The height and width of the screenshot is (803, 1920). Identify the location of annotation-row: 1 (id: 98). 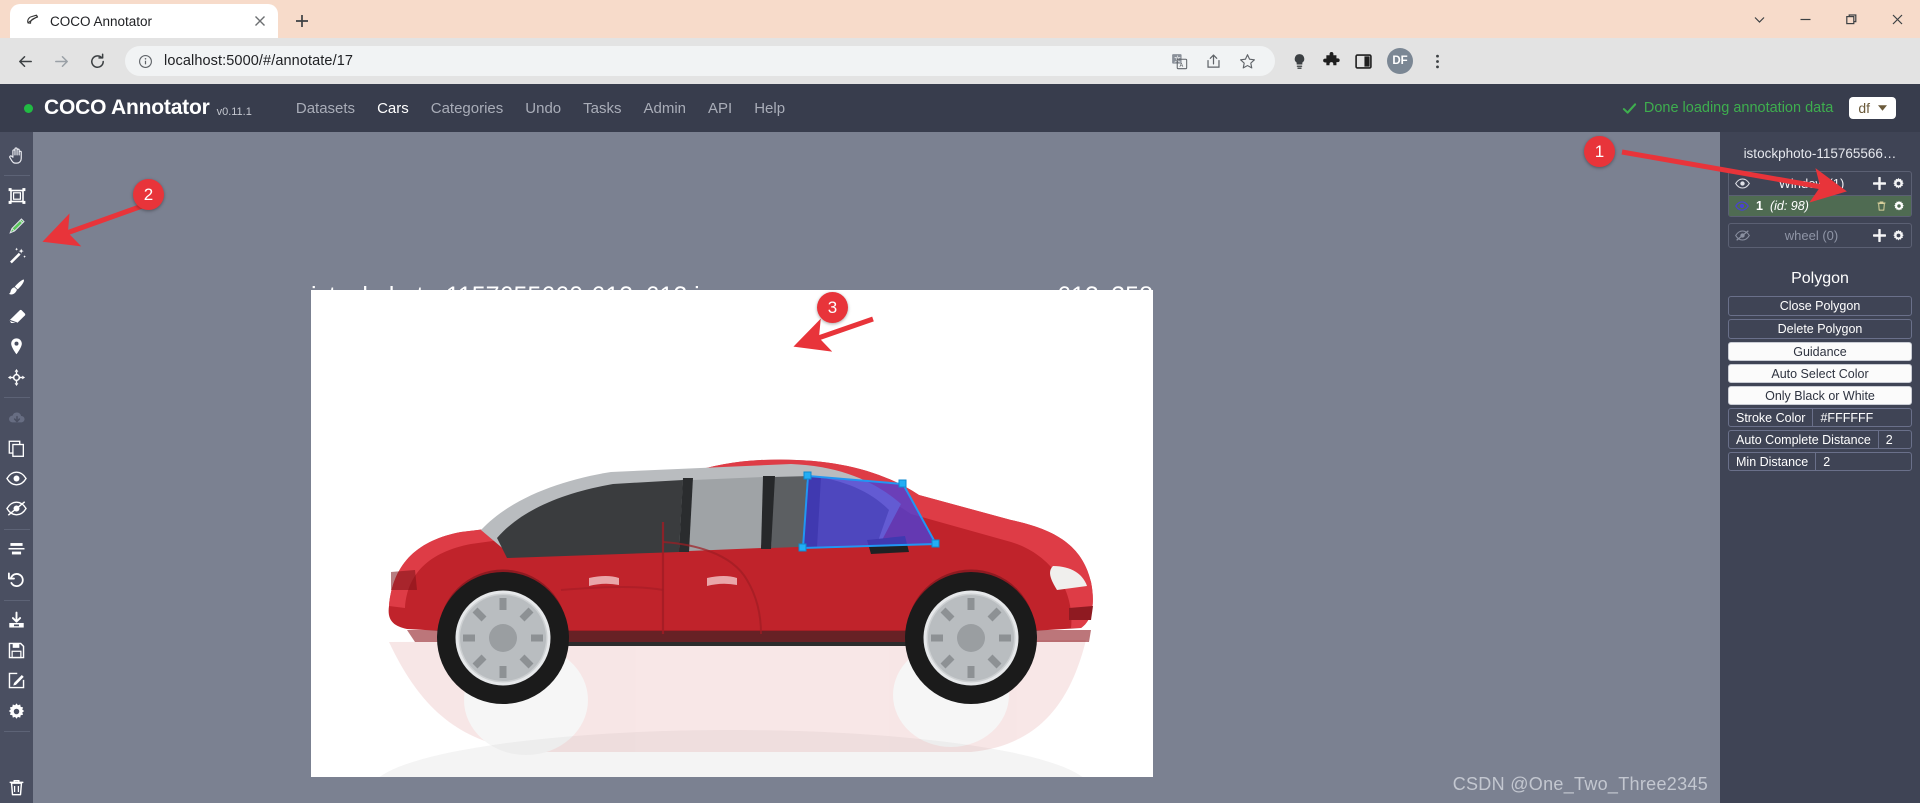
(1820, 205).